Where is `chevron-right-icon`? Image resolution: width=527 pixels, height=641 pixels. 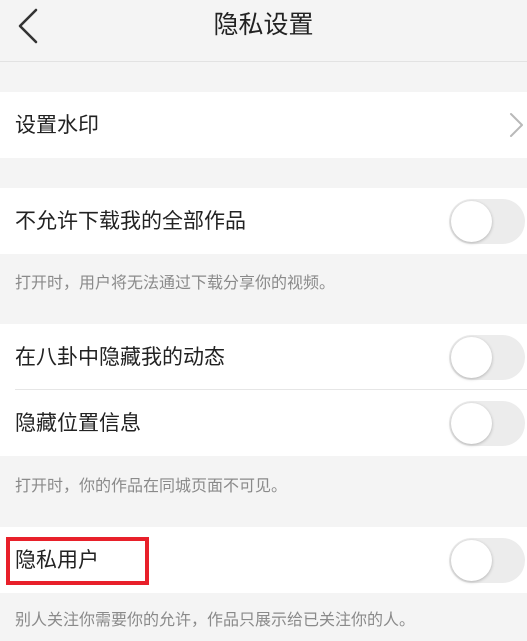 chevron-right-icon is located at coordinates (516, 125).